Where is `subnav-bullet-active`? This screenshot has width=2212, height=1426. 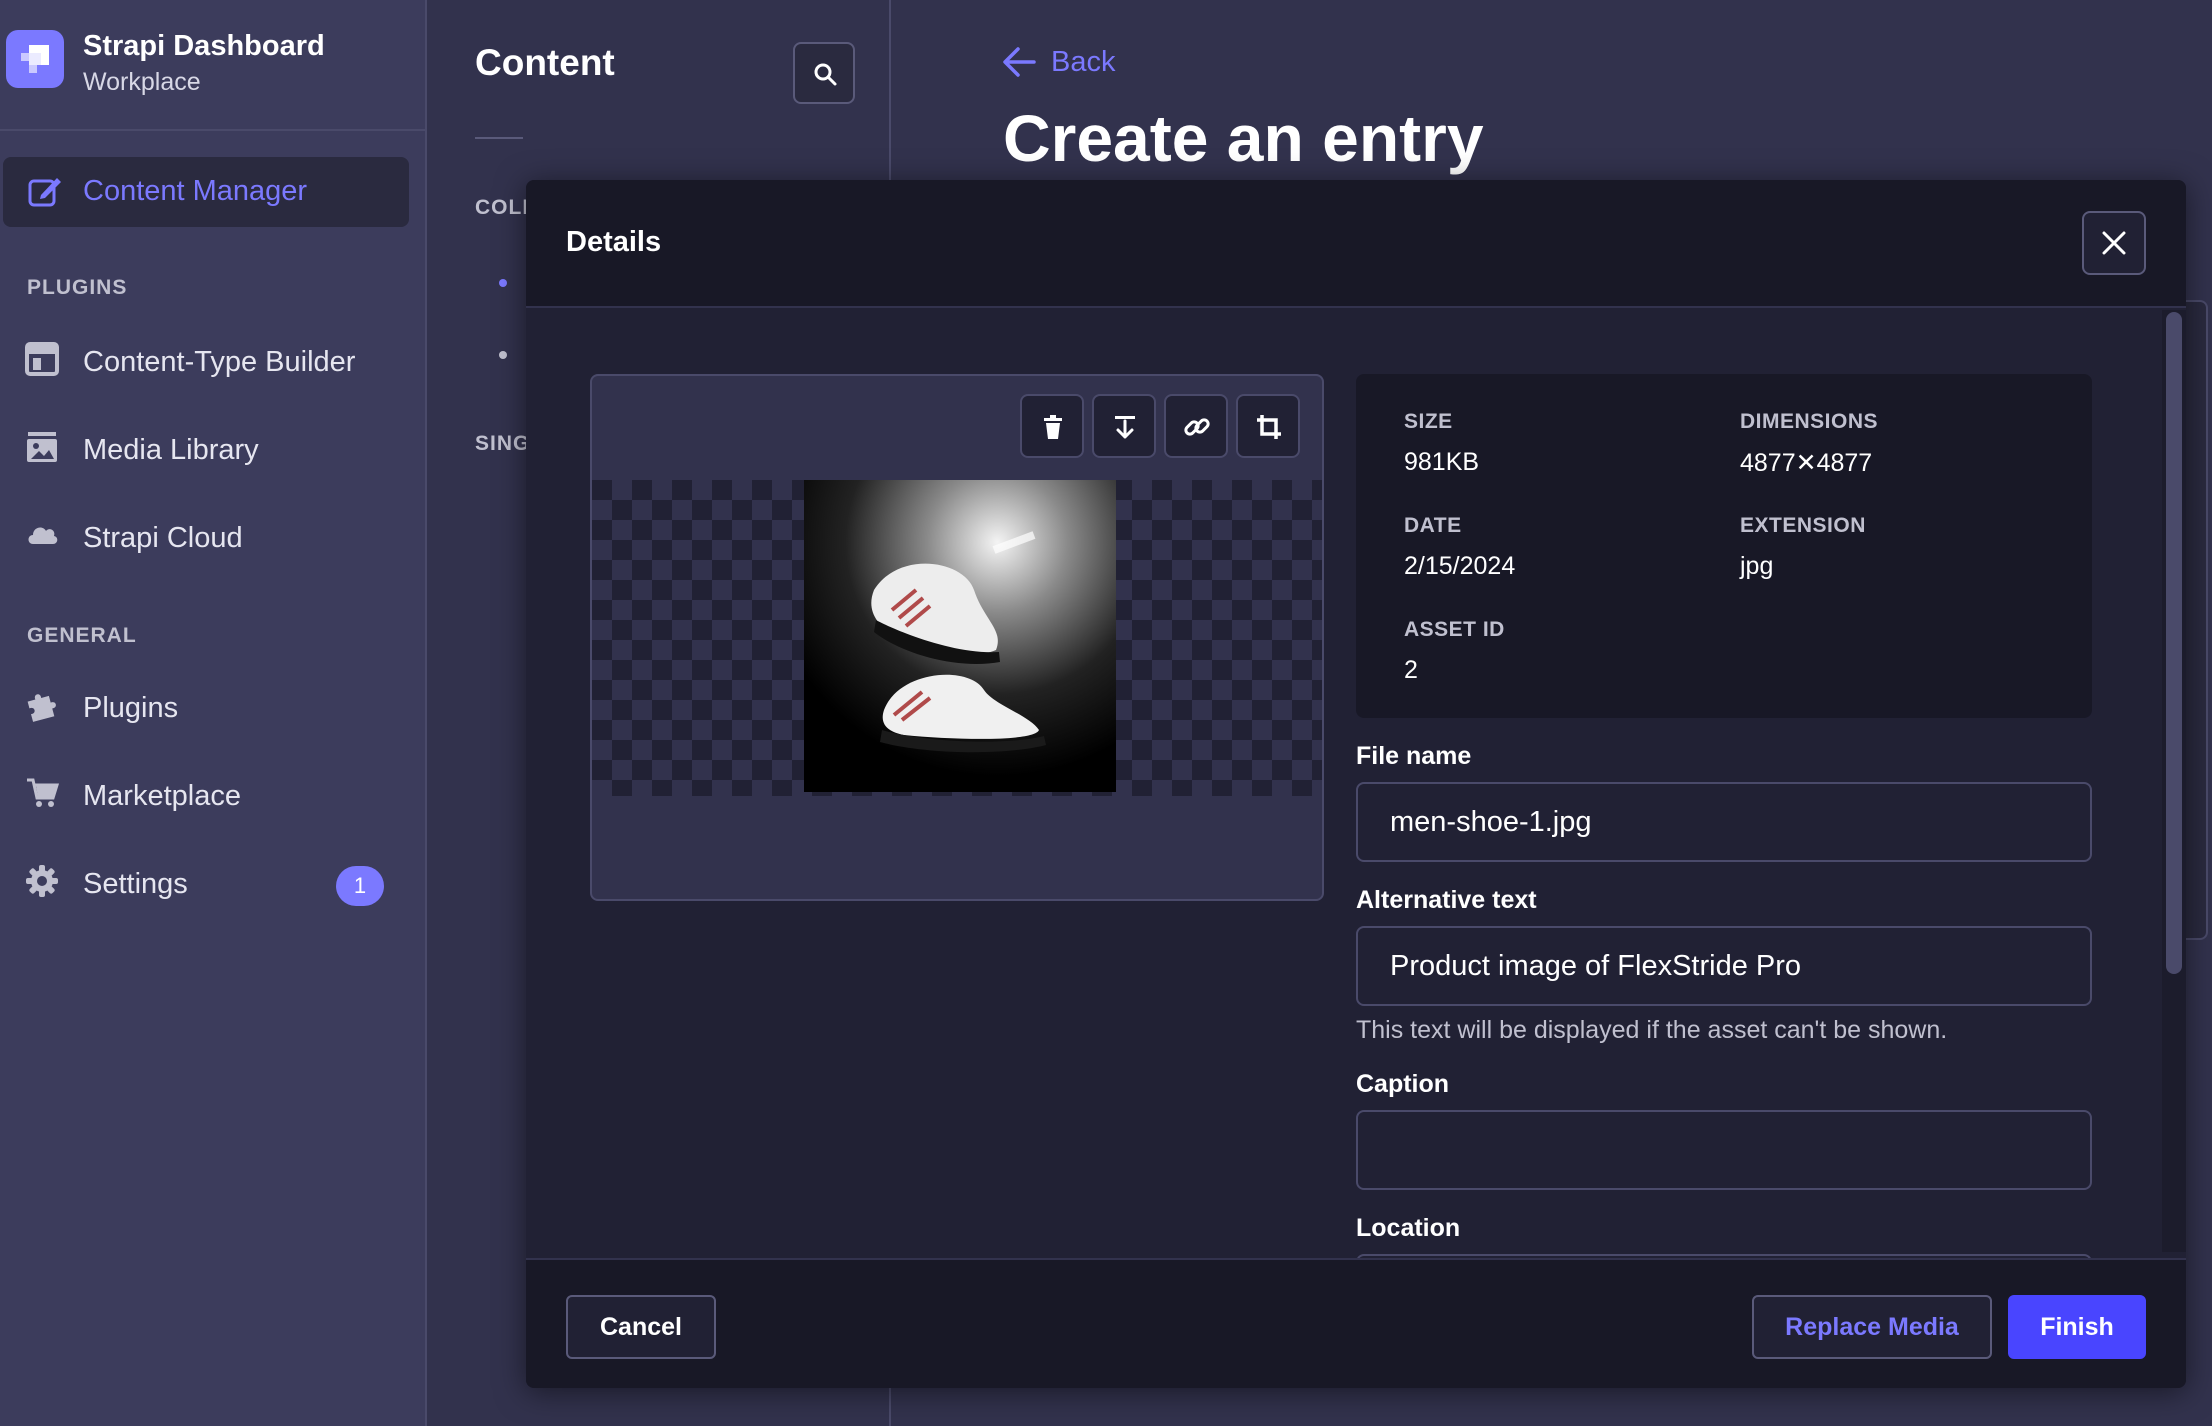 subnav-bullet-active is located at coordinates (503, 283).